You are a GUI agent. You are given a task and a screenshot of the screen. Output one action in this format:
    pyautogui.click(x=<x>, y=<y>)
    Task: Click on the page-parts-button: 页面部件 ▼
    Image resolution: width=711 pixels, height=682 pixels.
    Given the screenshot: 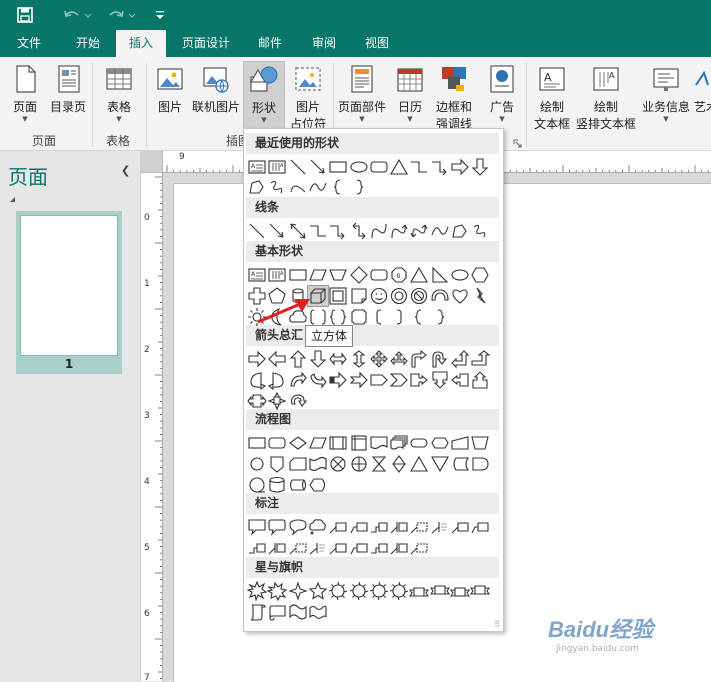 What is the action you would take?
    pyautogui.click(x=362, y=96)
    